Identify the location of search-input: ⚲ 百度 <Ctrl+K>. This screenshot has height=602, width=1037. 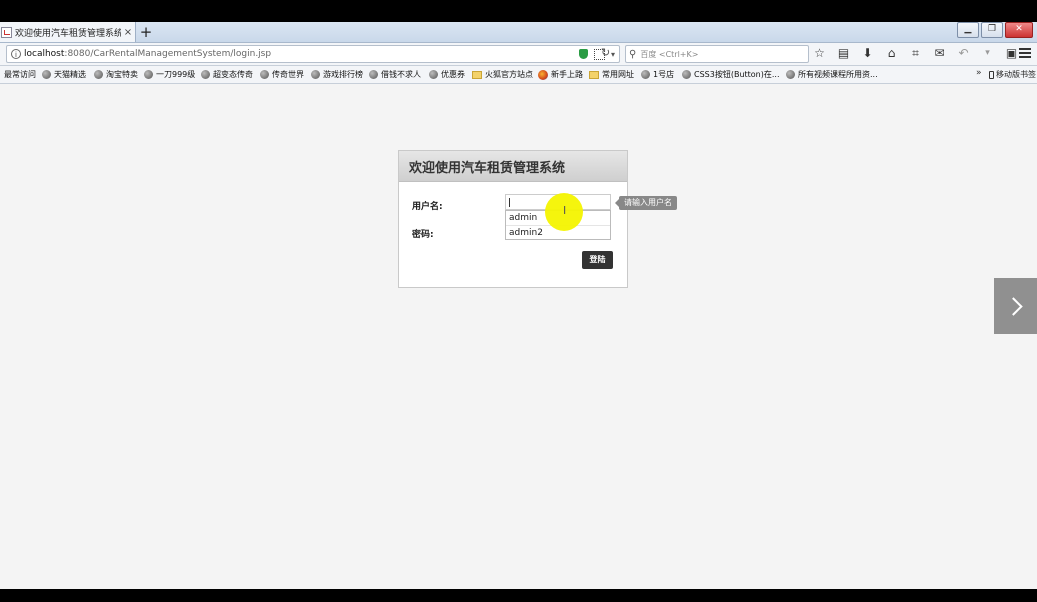
(717, 54).